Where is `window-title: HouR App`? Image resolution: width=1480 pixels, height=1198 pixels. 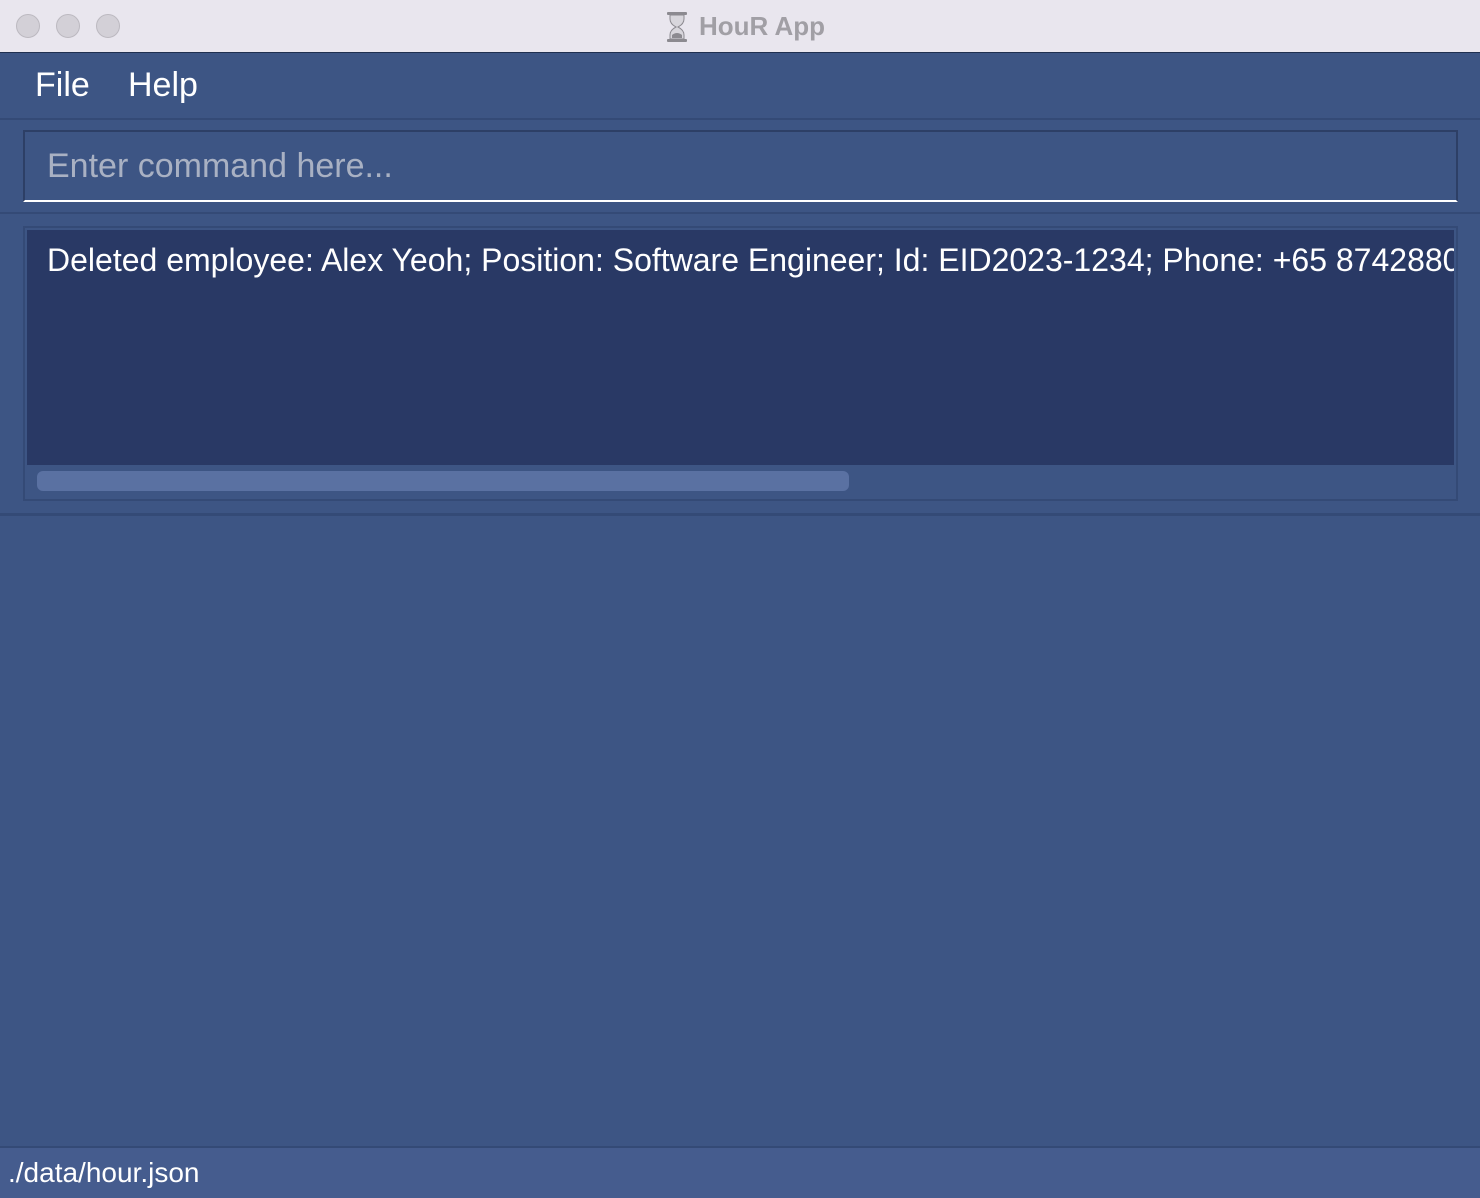
window-title: HouR App is located at coordinates (762, 26).